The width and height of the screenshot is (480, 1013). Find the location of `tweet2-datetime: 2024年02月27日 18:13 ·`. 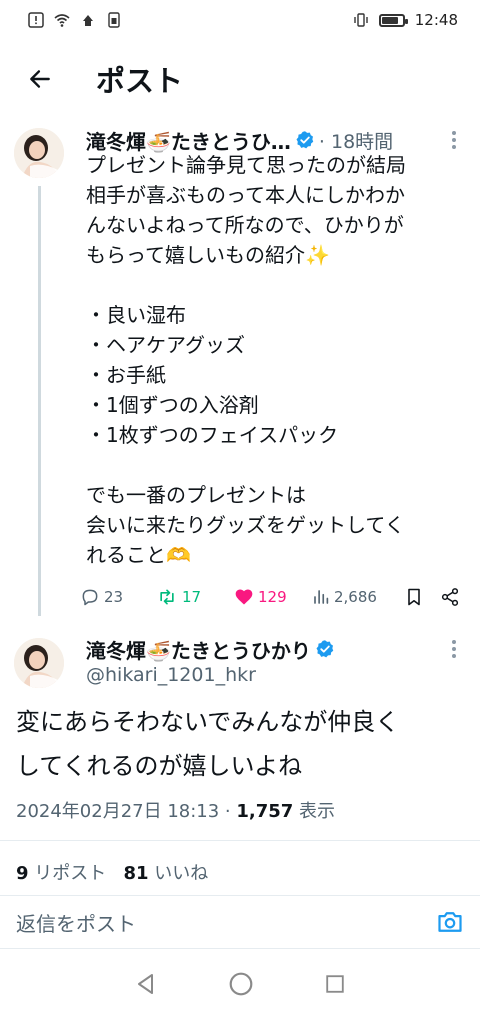

tweet2-datetime: 2024年02月27日 18:13 · is located at coordinates (126, 811).